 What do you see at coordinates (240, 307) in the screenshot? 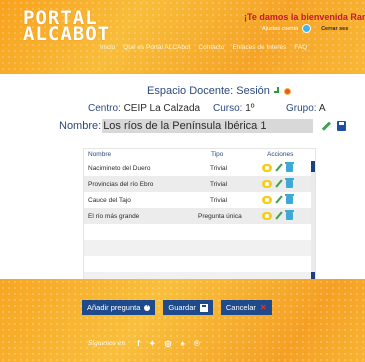
I see `cancel-label: Cancelar` at bounding box center [240, 307].